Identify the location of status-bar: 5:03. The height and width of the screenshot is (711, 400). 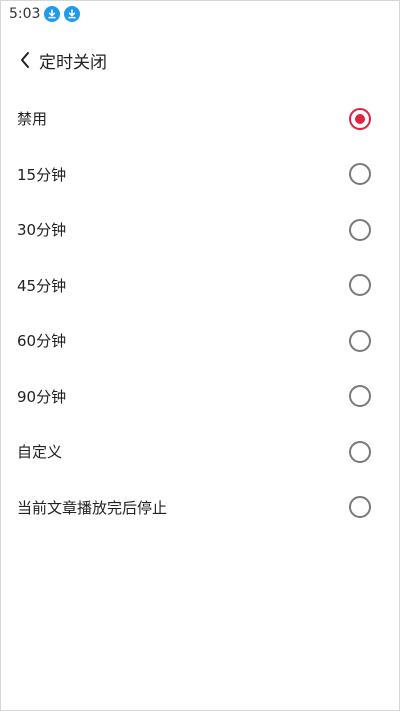
(200, 14).